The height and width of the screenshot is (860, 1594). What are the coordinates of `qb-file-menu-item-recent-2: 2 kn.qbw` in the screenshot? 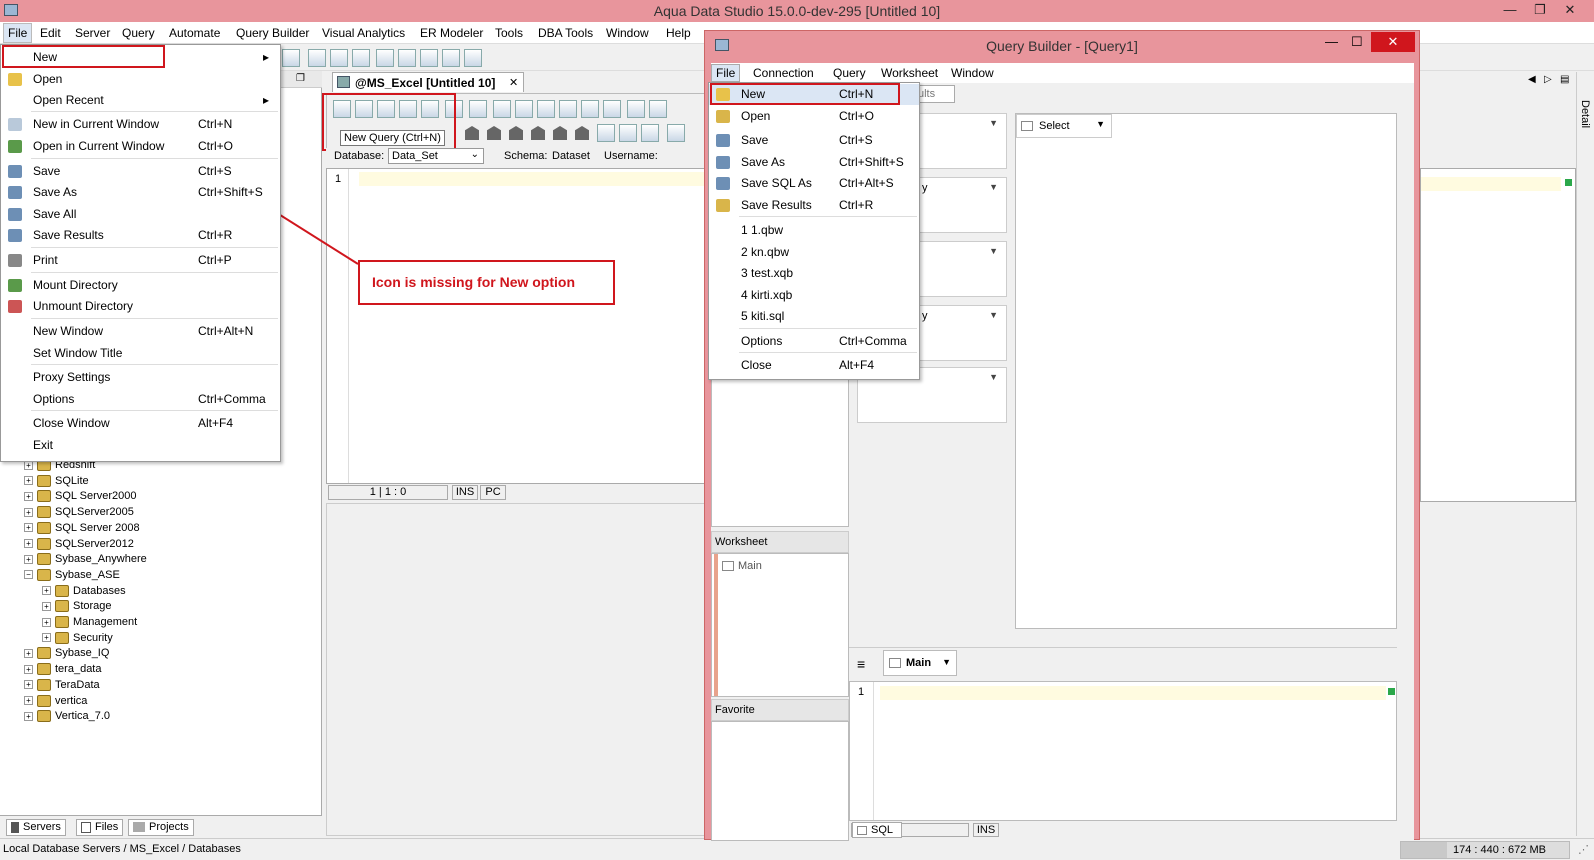 It's located at (814, 252).